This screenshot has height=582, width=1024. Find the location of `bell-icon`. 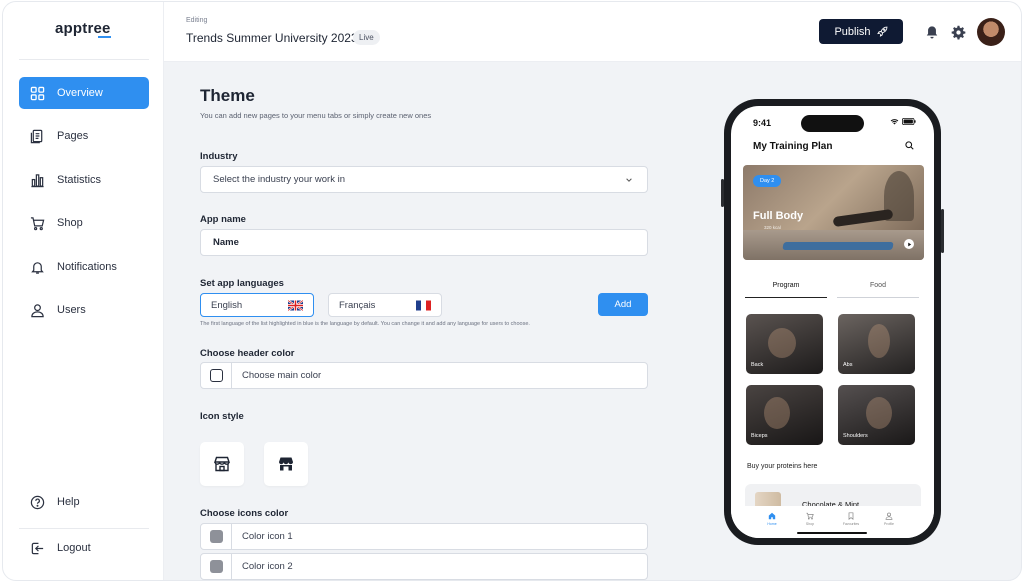

bell-icon is located at coordinates (932, 32).